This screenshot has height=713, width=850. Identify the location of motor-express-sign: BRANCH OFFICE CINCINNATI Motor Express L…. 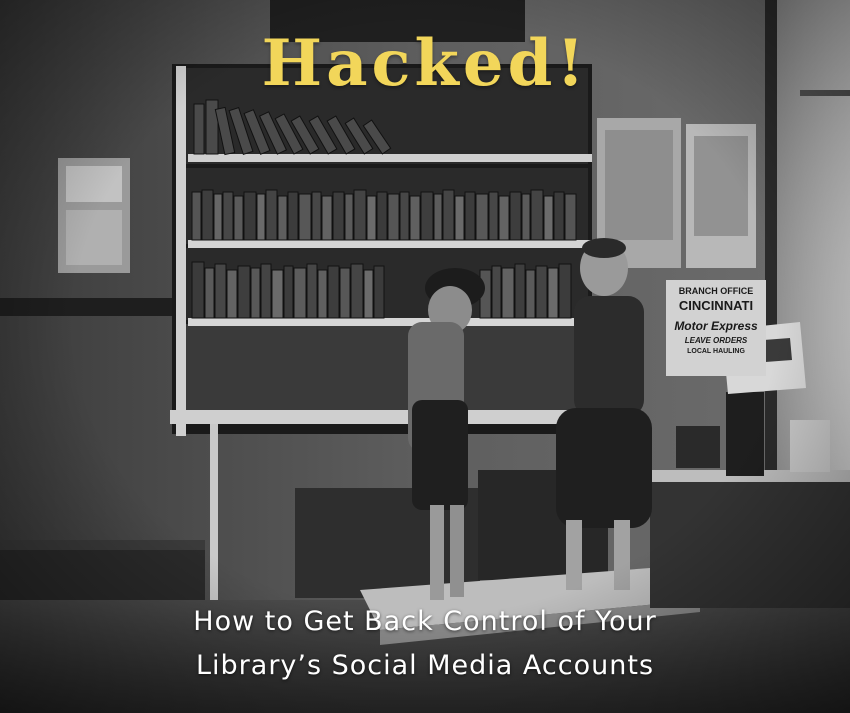
(716, 328).